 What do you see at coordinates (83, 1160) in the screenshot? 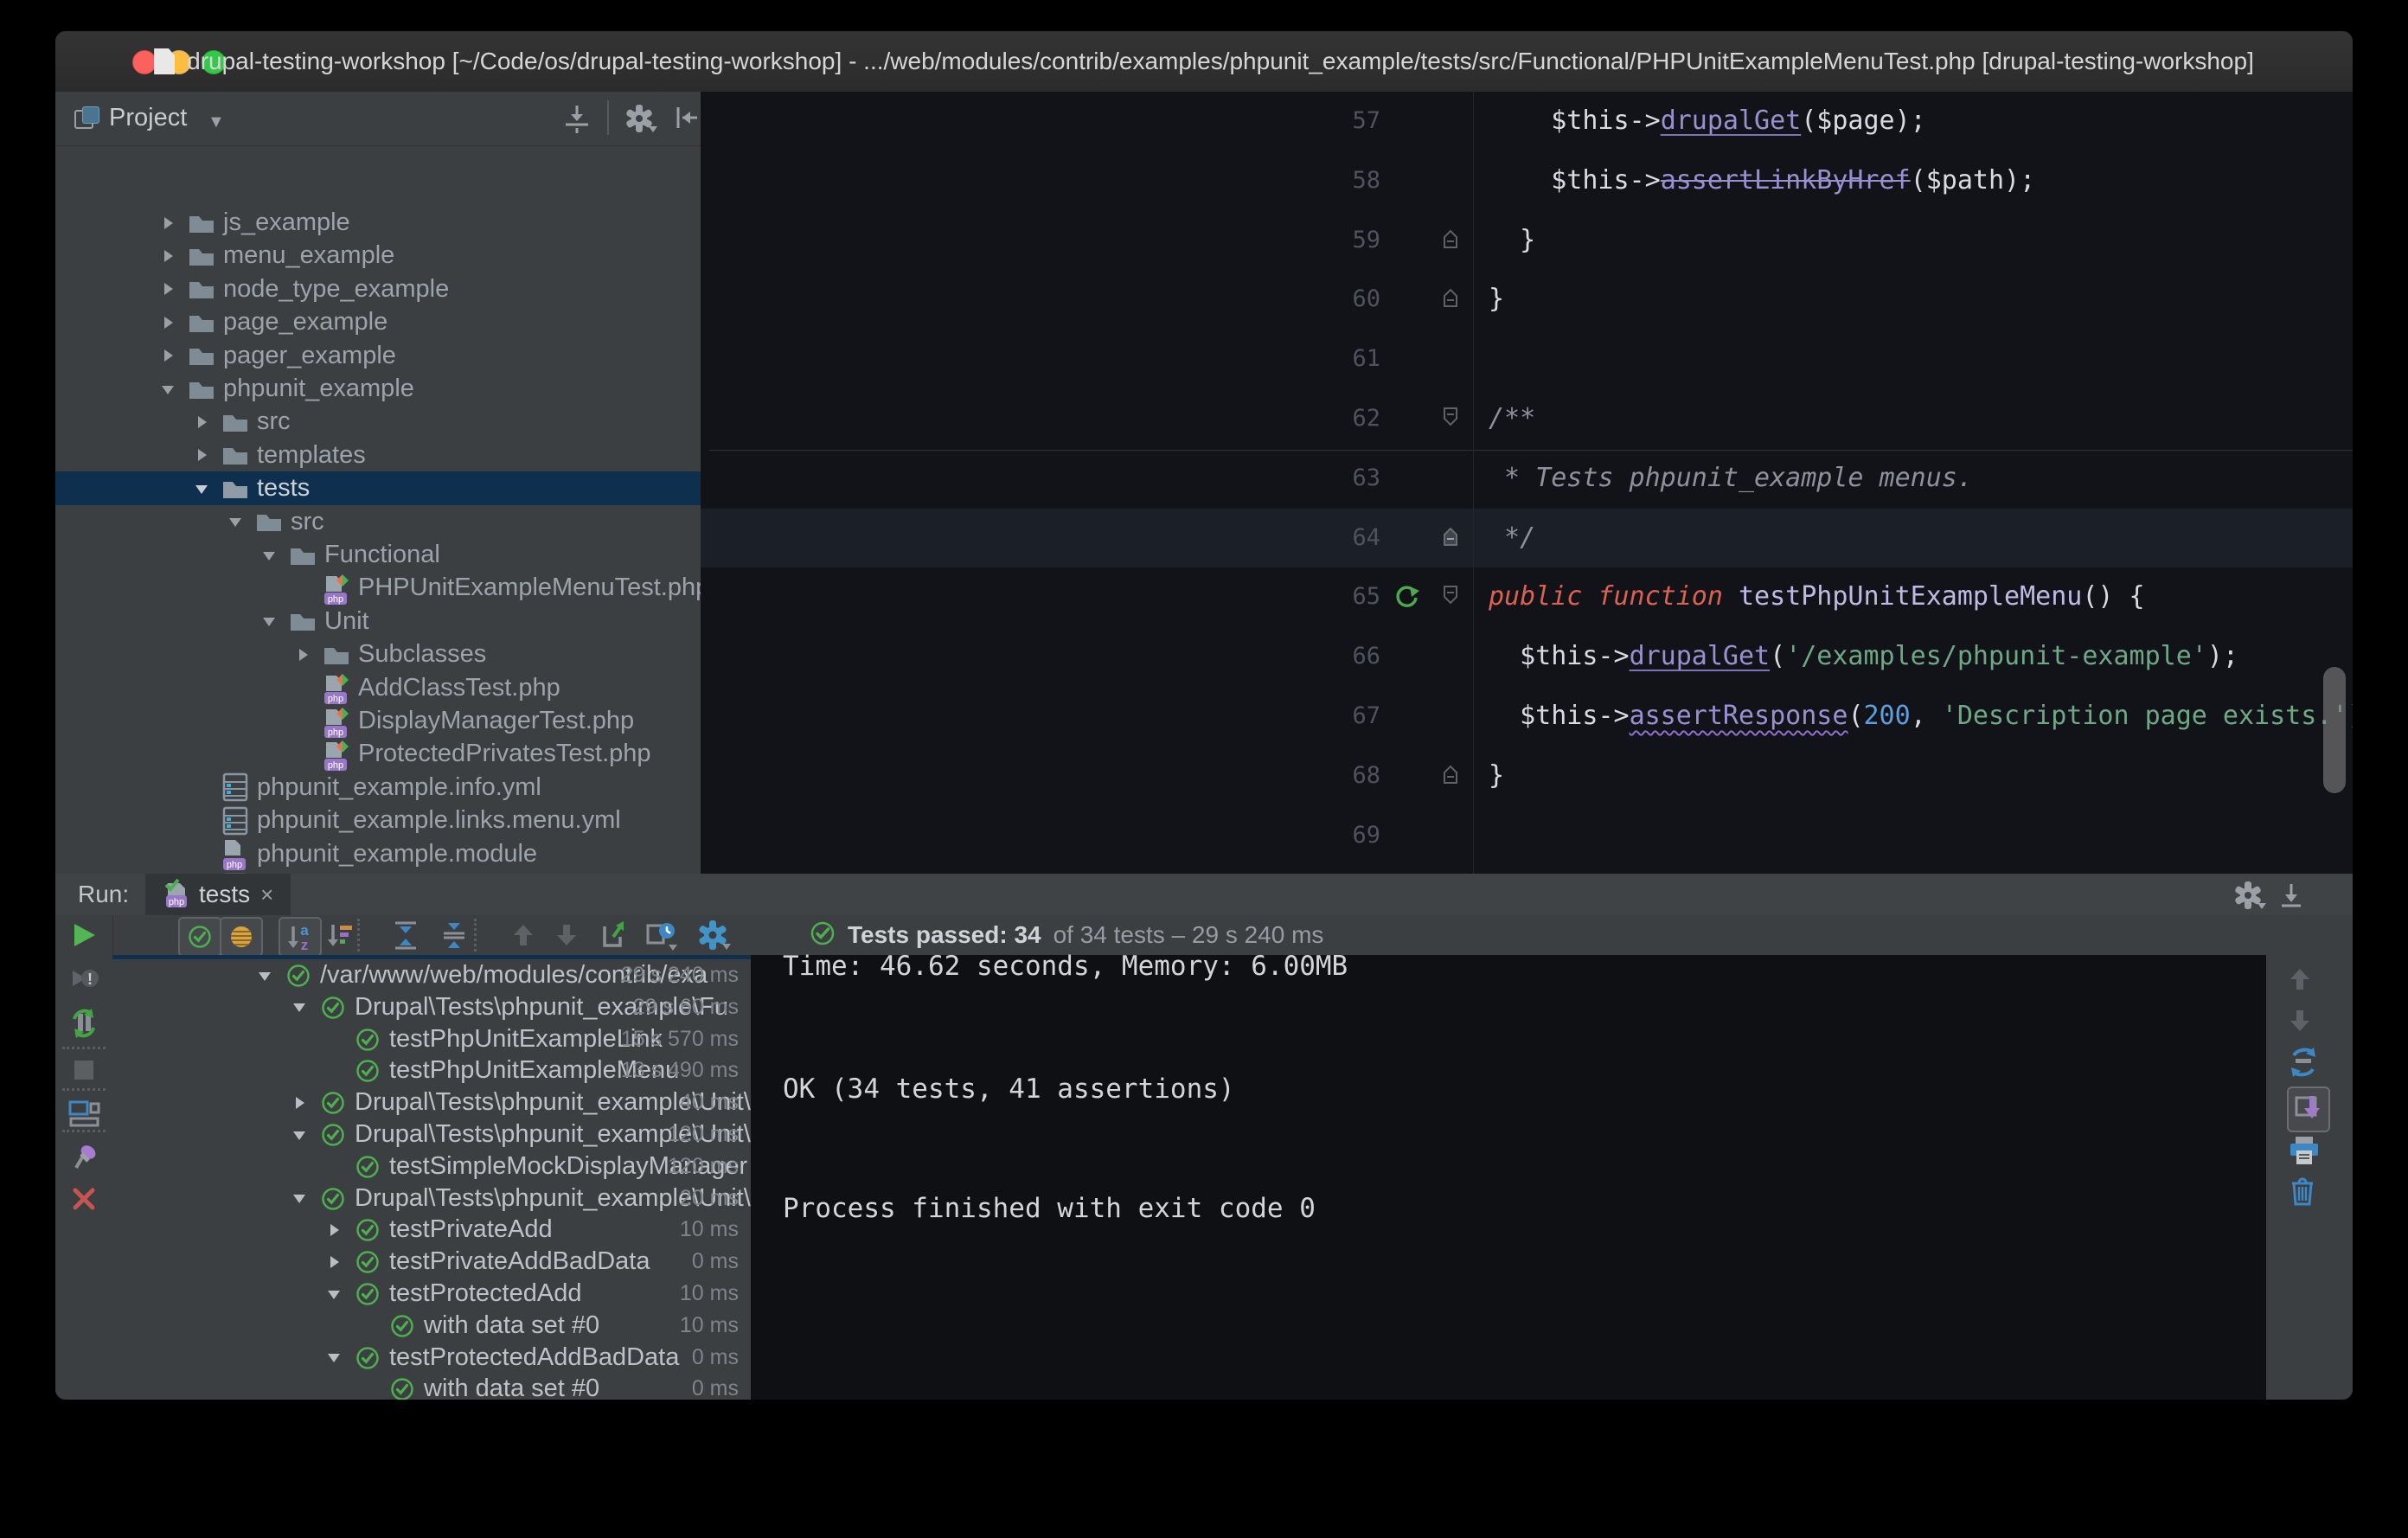
I see `pin-tab-icon` at bounding box center [83, 1160].